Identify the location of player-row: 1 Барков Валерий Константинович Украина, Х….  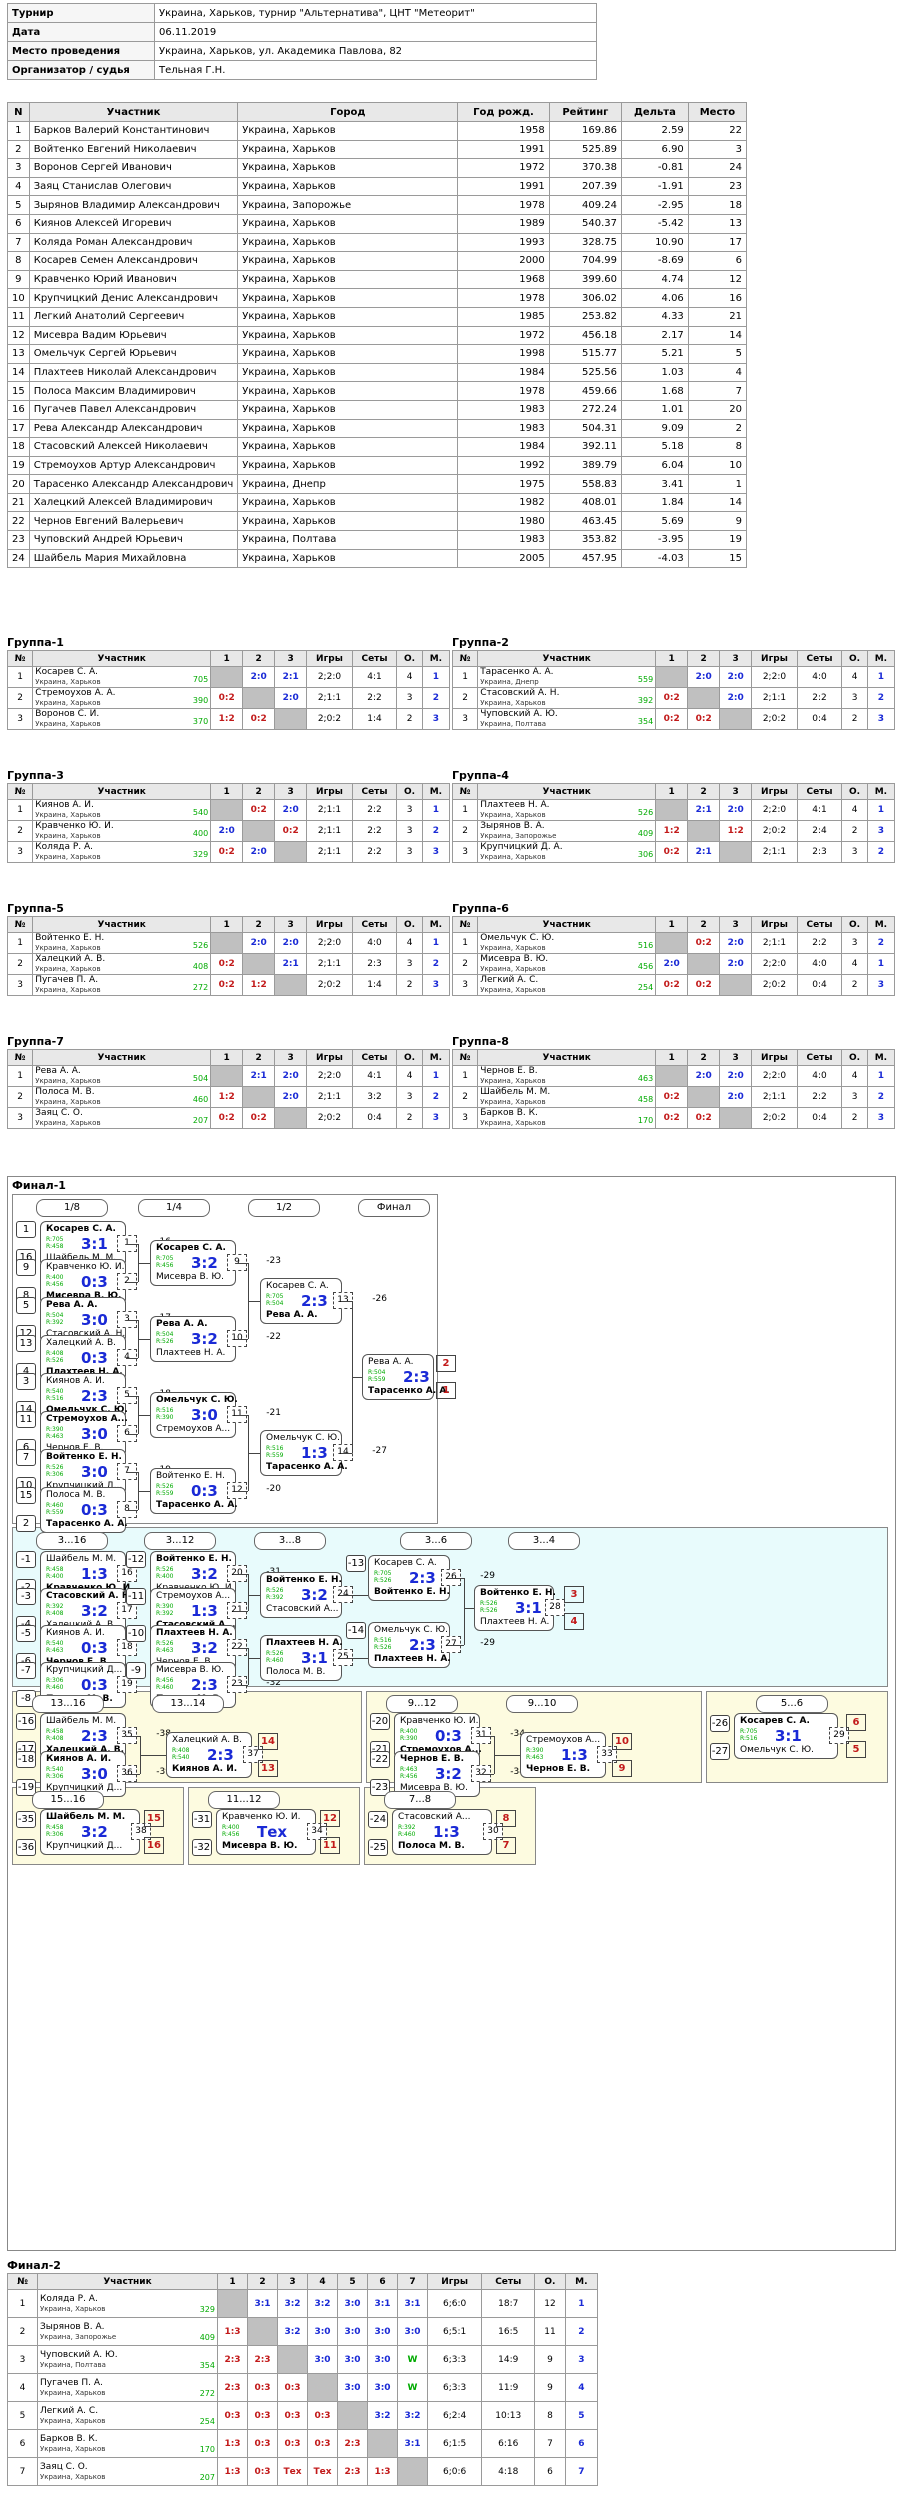
(377, 131).